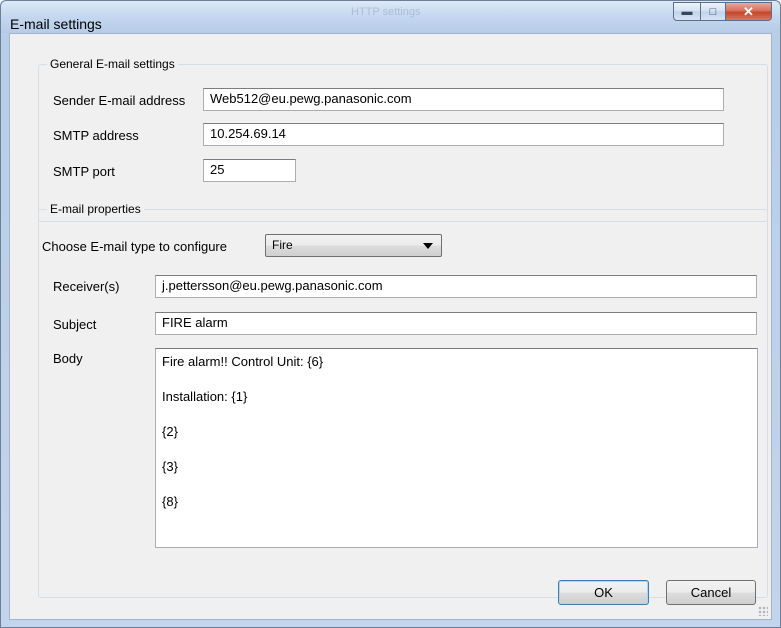  I want to click on window-controls: ▬ □ ✕, so click(722, 11).